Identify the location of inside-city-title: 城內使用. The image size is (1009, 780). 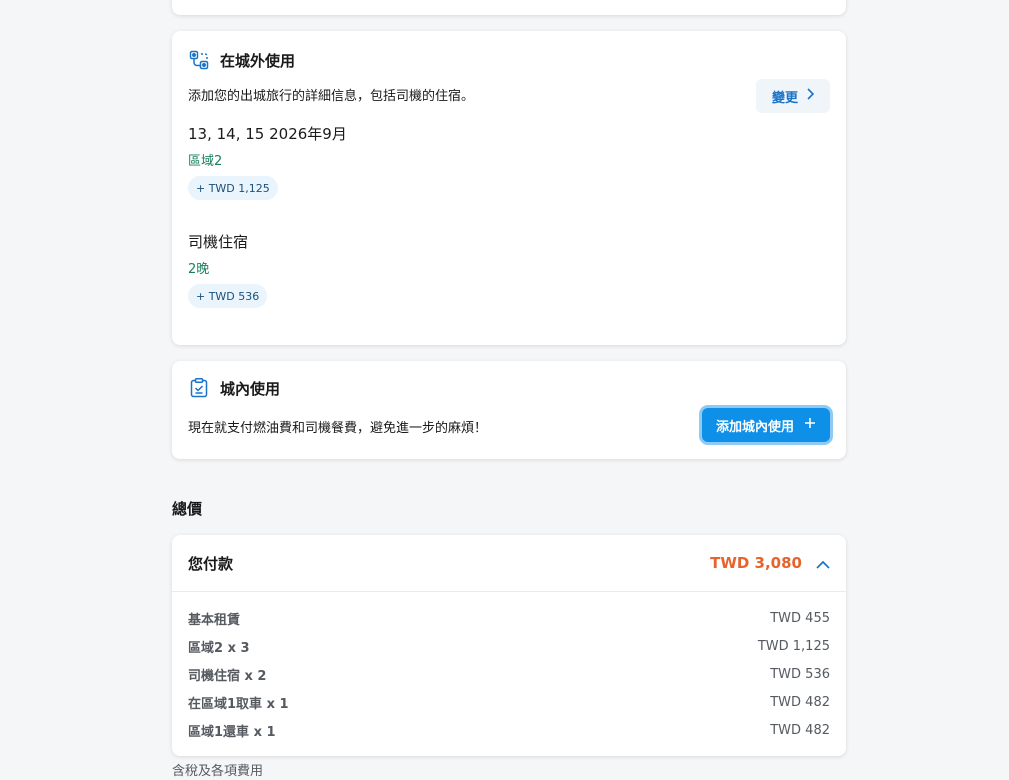
(250, 388).